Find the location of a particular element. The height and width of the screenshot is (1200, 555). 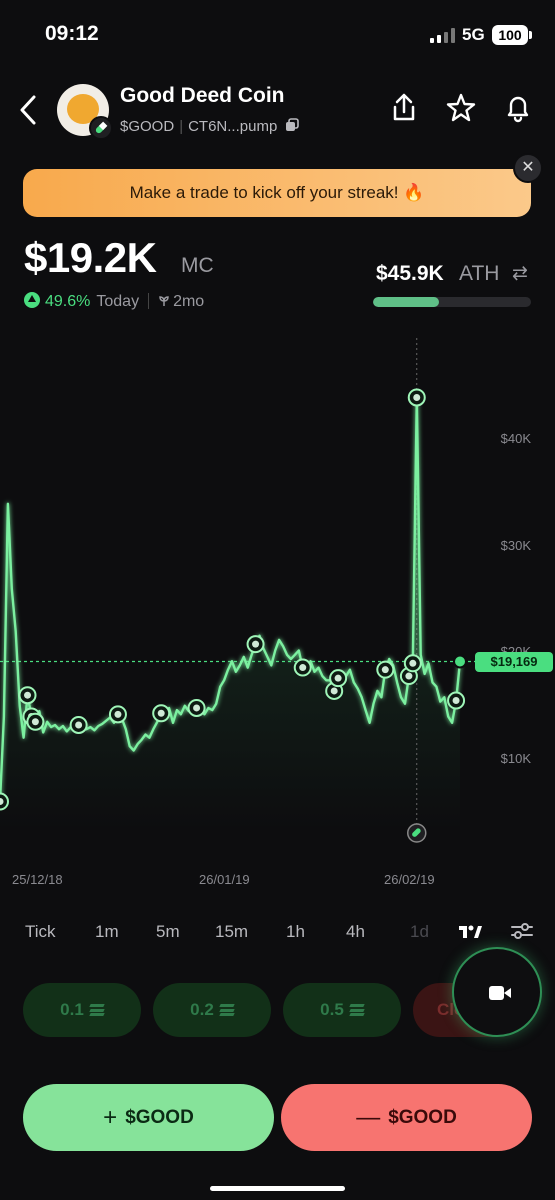

sprout-icon is located at coordinates (164, 301).